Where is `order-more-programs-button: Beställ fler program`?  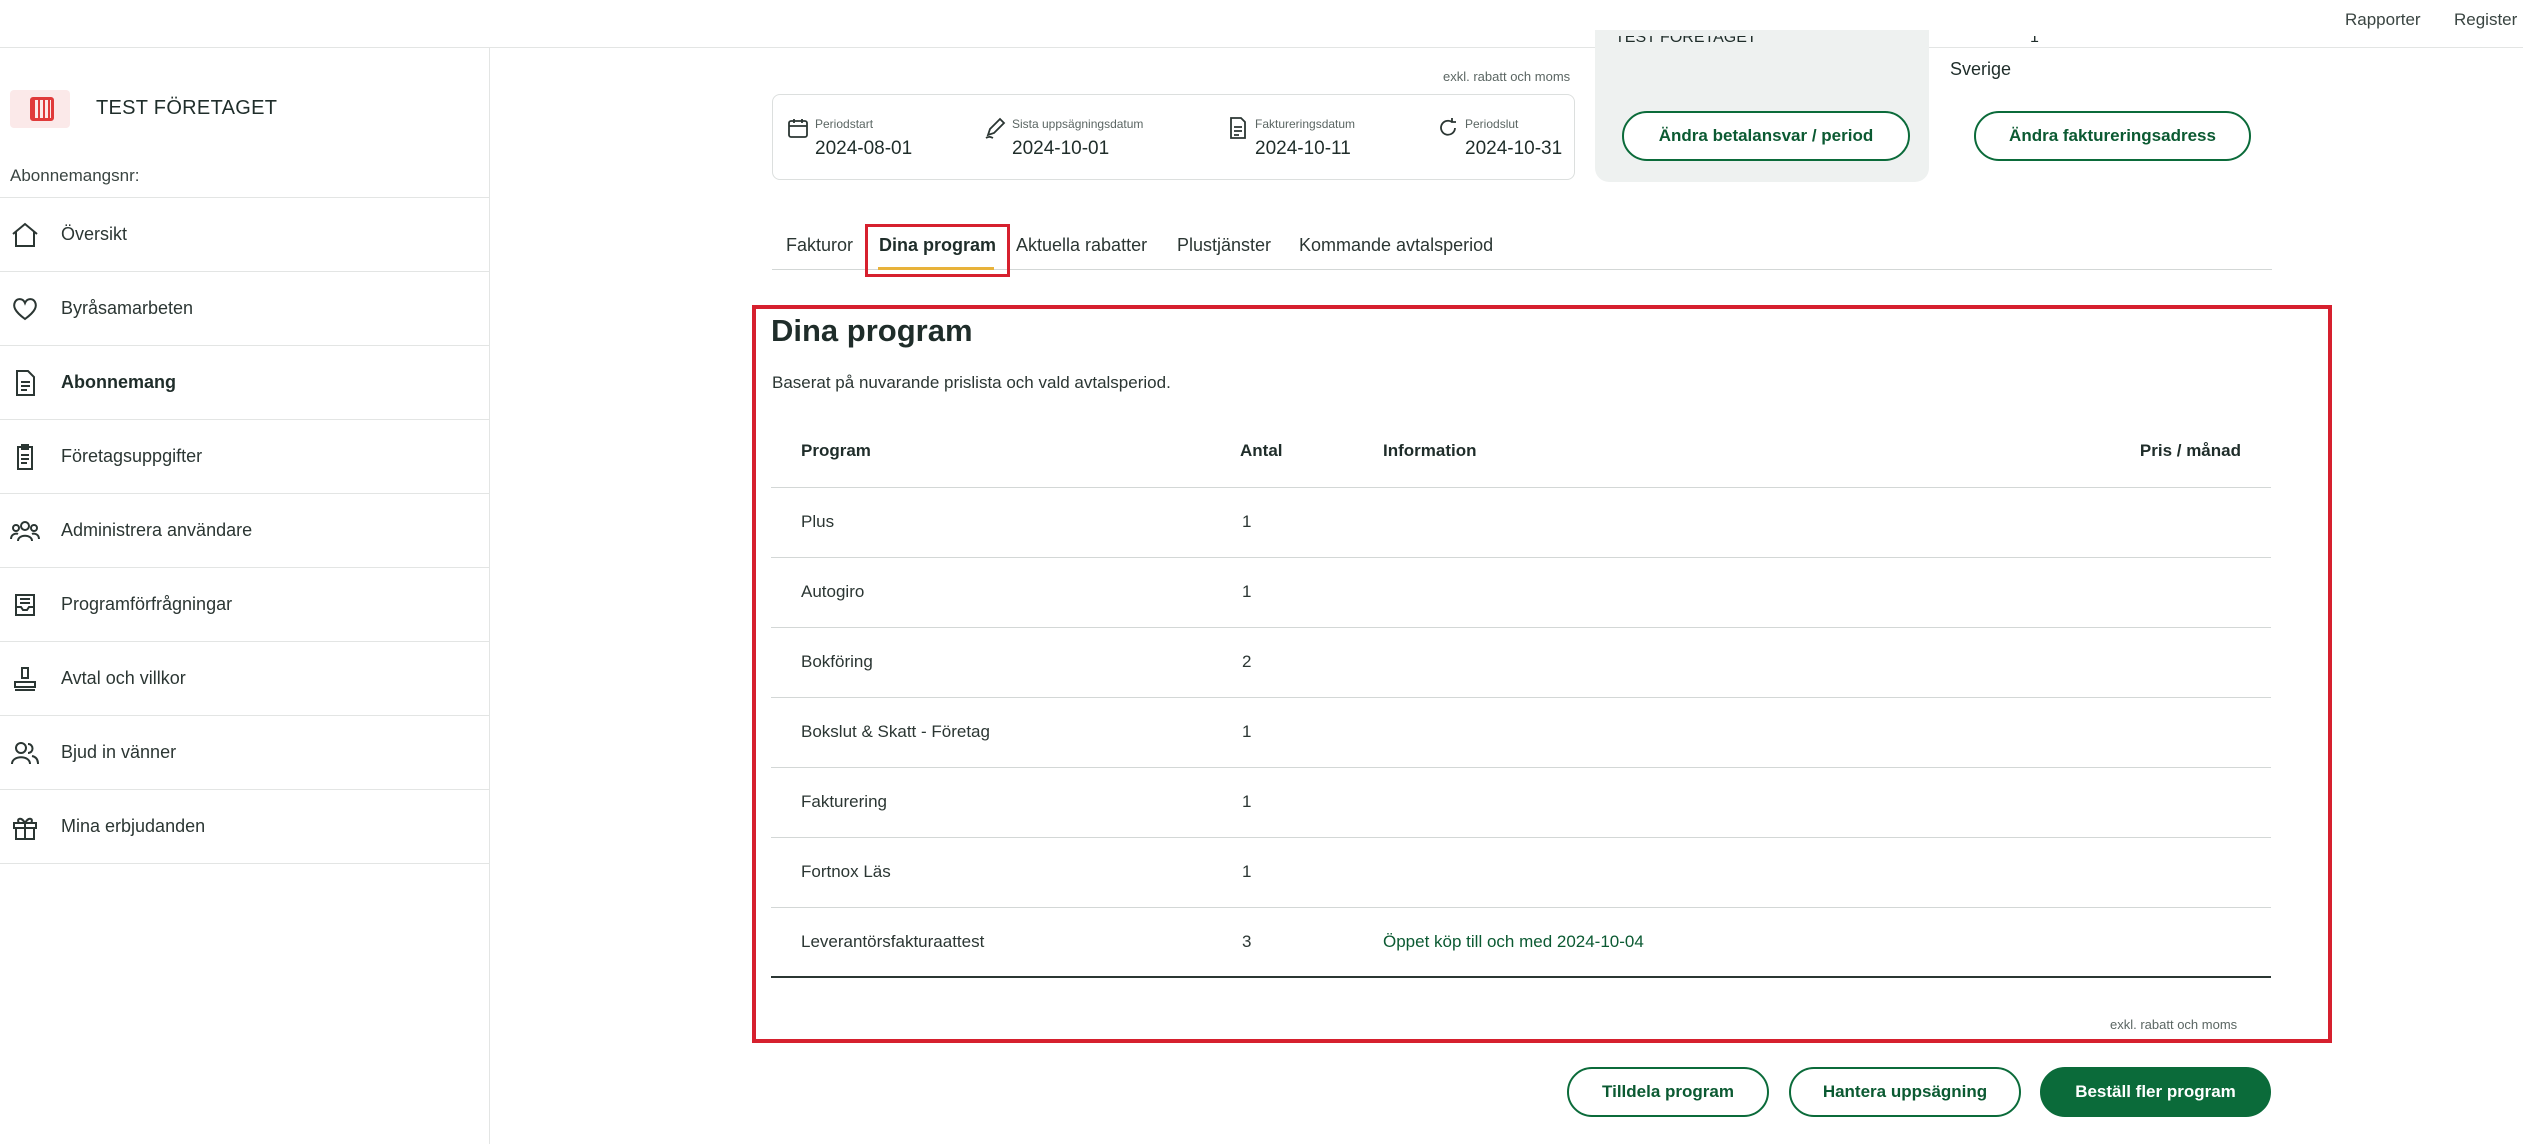
order-more-programs-button: Beställ fler program is located at coordinates (2155, 1092).